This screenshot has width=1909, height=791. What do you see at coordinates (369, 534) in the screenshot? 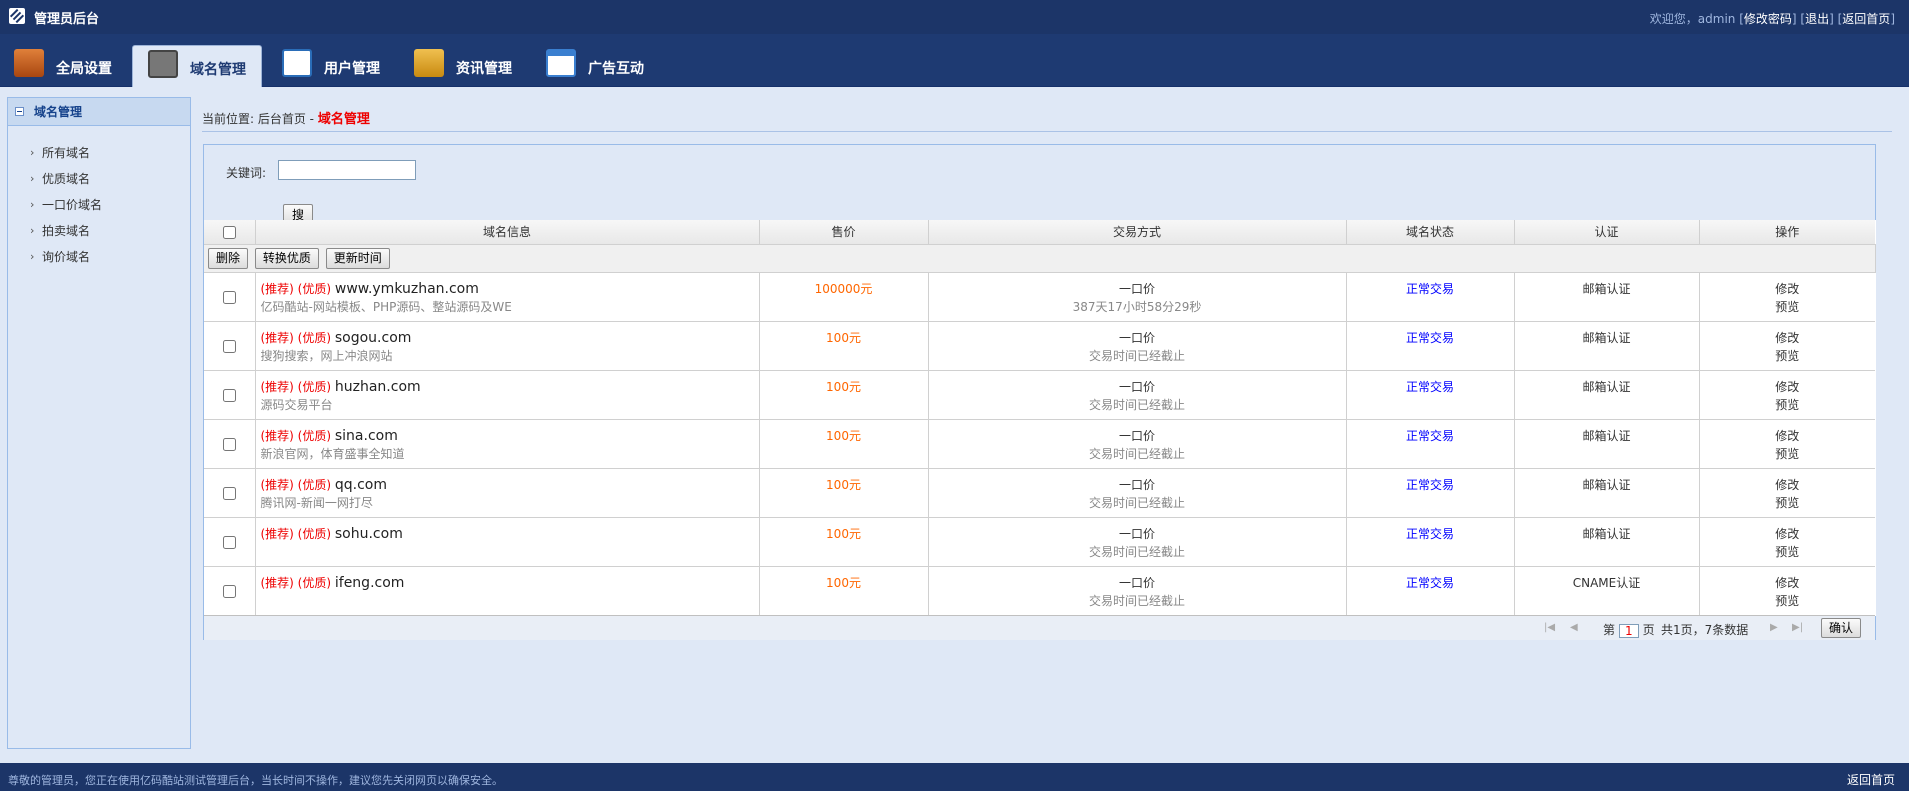
I see `domain-name: sohu.com` at bounding box center [369, 534].